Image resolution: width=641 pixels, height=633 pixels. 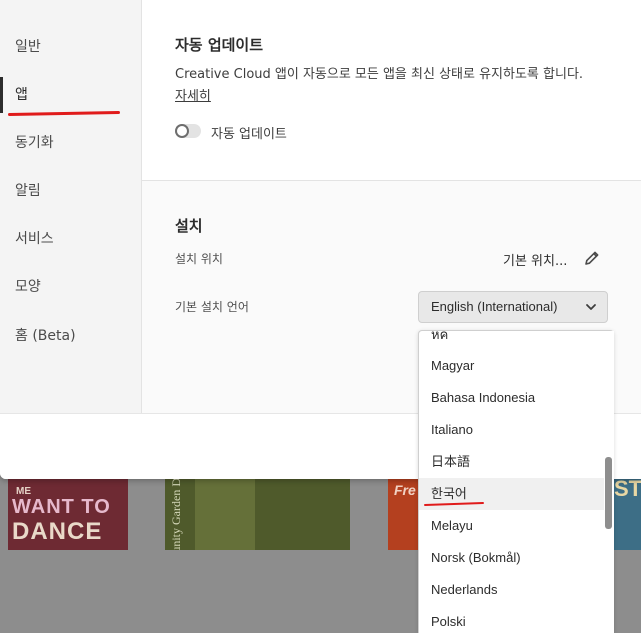 I want to click on preferences-sidebar: 일반 앱 동기화 알림 서비스 모양 홈 (Beta), so click(x=71, y=206).